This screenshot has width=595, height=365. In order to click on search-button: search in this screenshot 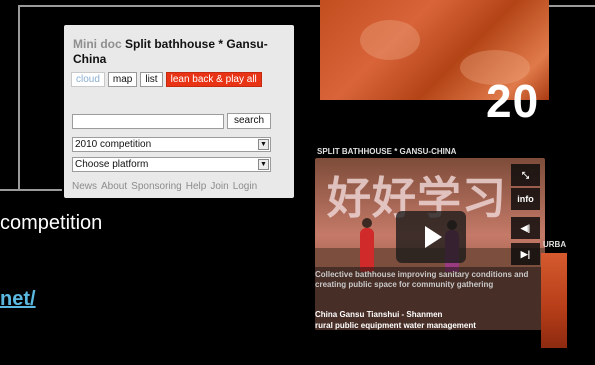, I will do `click(249, 121)`.